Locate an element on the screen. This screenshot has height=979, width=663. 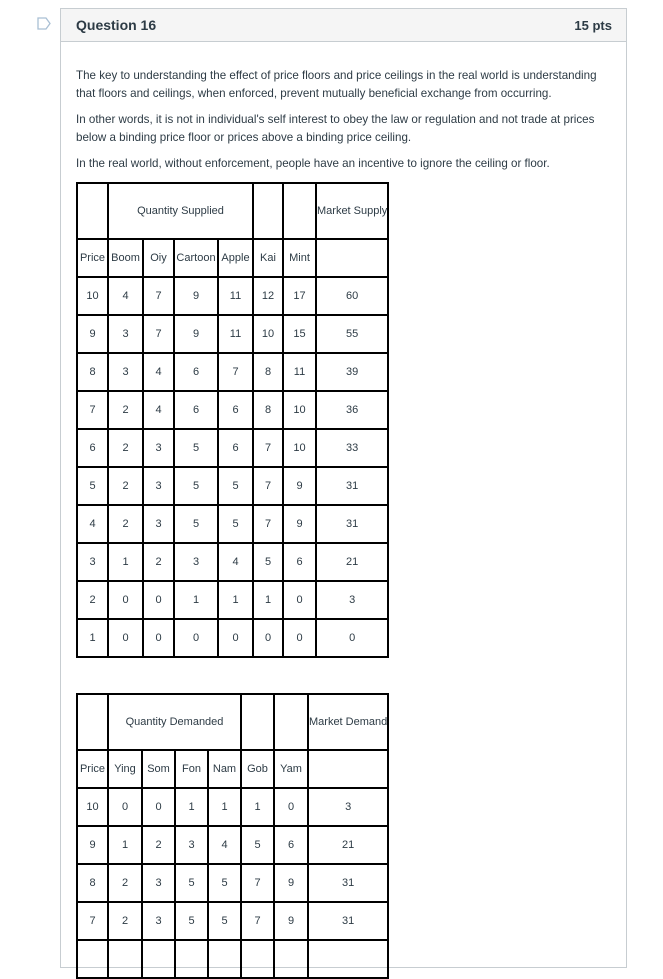
price-cell: 2 is located at coordinates (92, 600).